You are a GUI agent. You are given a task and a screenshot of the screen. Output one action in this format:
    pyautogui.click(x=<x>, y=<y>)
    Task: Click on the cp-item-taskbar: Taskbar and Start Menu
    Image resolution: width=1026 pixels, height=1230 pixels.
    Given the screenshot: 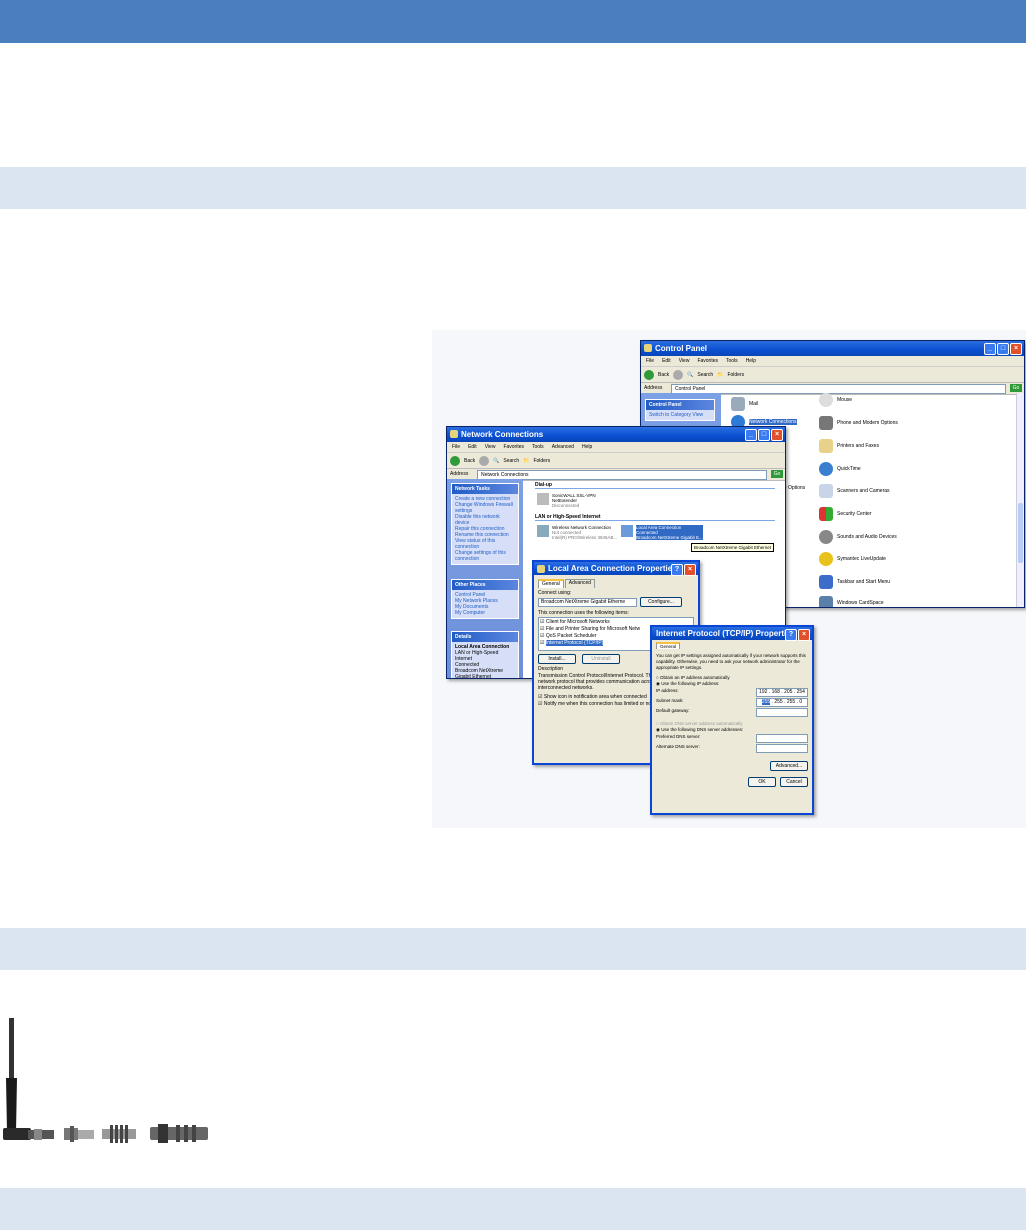 What is the action you would take?
    pyautogui.click(x=854, y=582)
    